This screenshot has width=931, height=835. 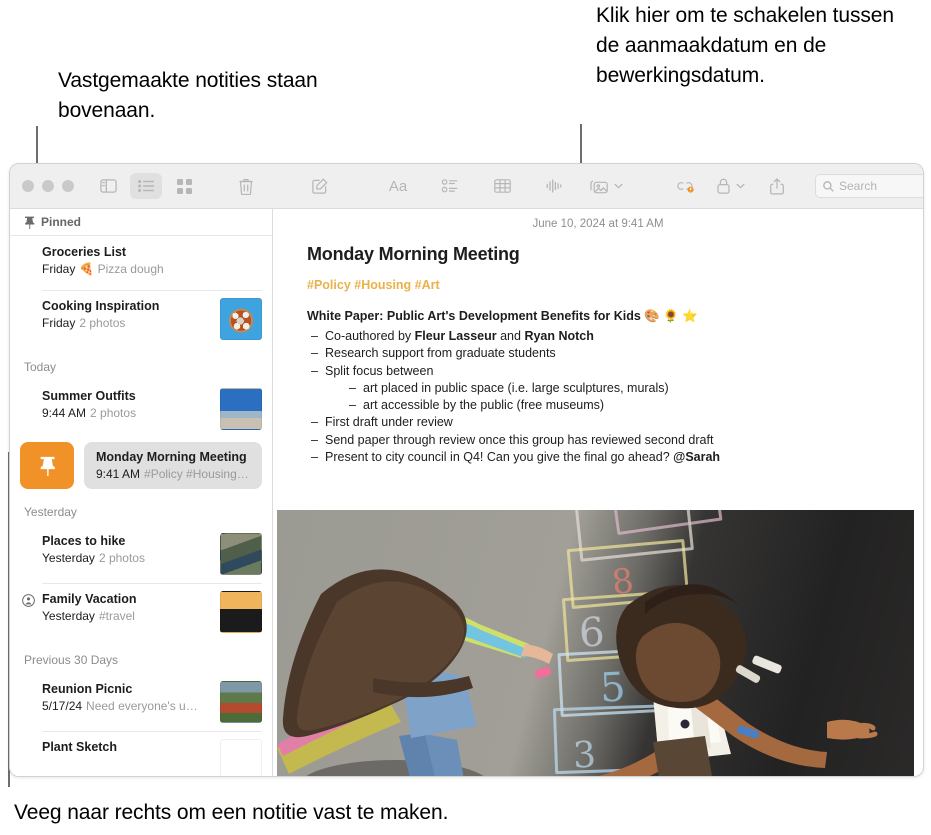 I want to click on format-button: Aa, so click(x=398, y=186).